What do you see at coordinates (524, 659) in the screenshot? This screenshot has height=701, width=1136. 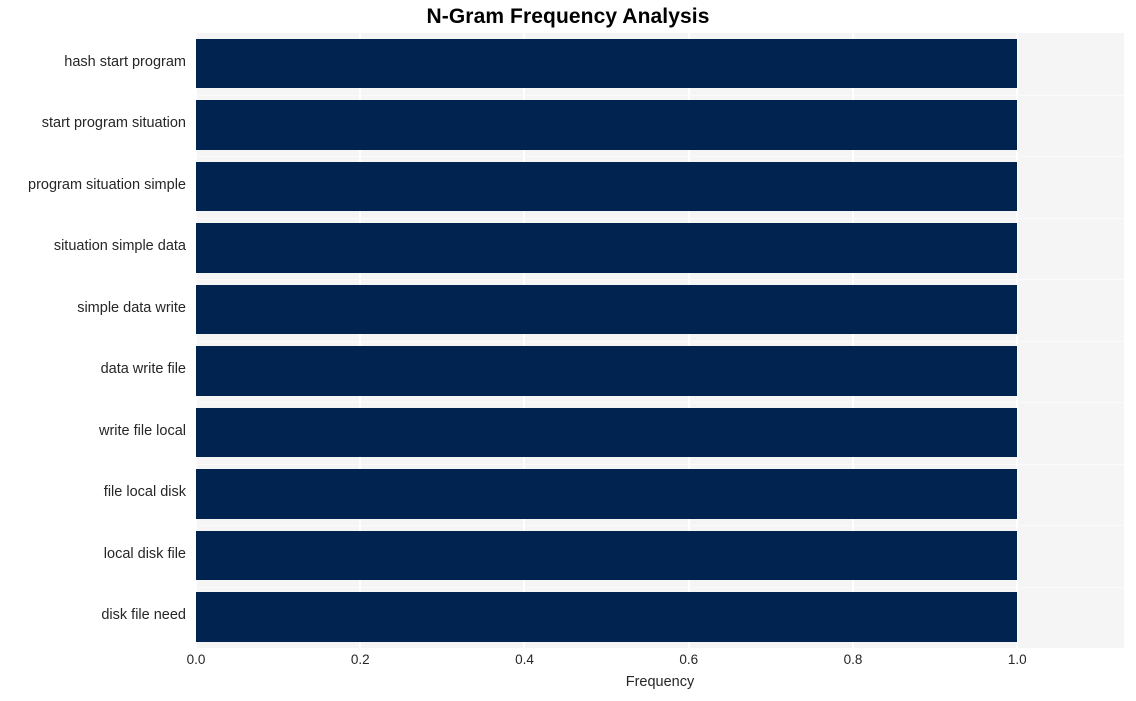 I see `x-tick-label: 0.4` at bounding box center [524, 659].